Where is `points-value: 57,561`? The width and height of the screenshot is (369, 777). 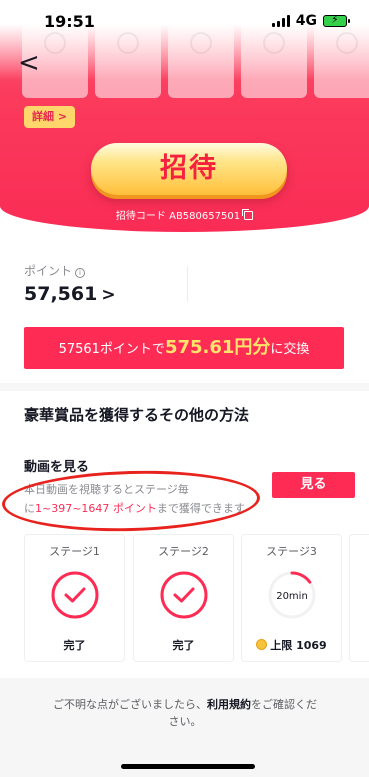
points-value: 57,561 is located at coordinates (61, 294).